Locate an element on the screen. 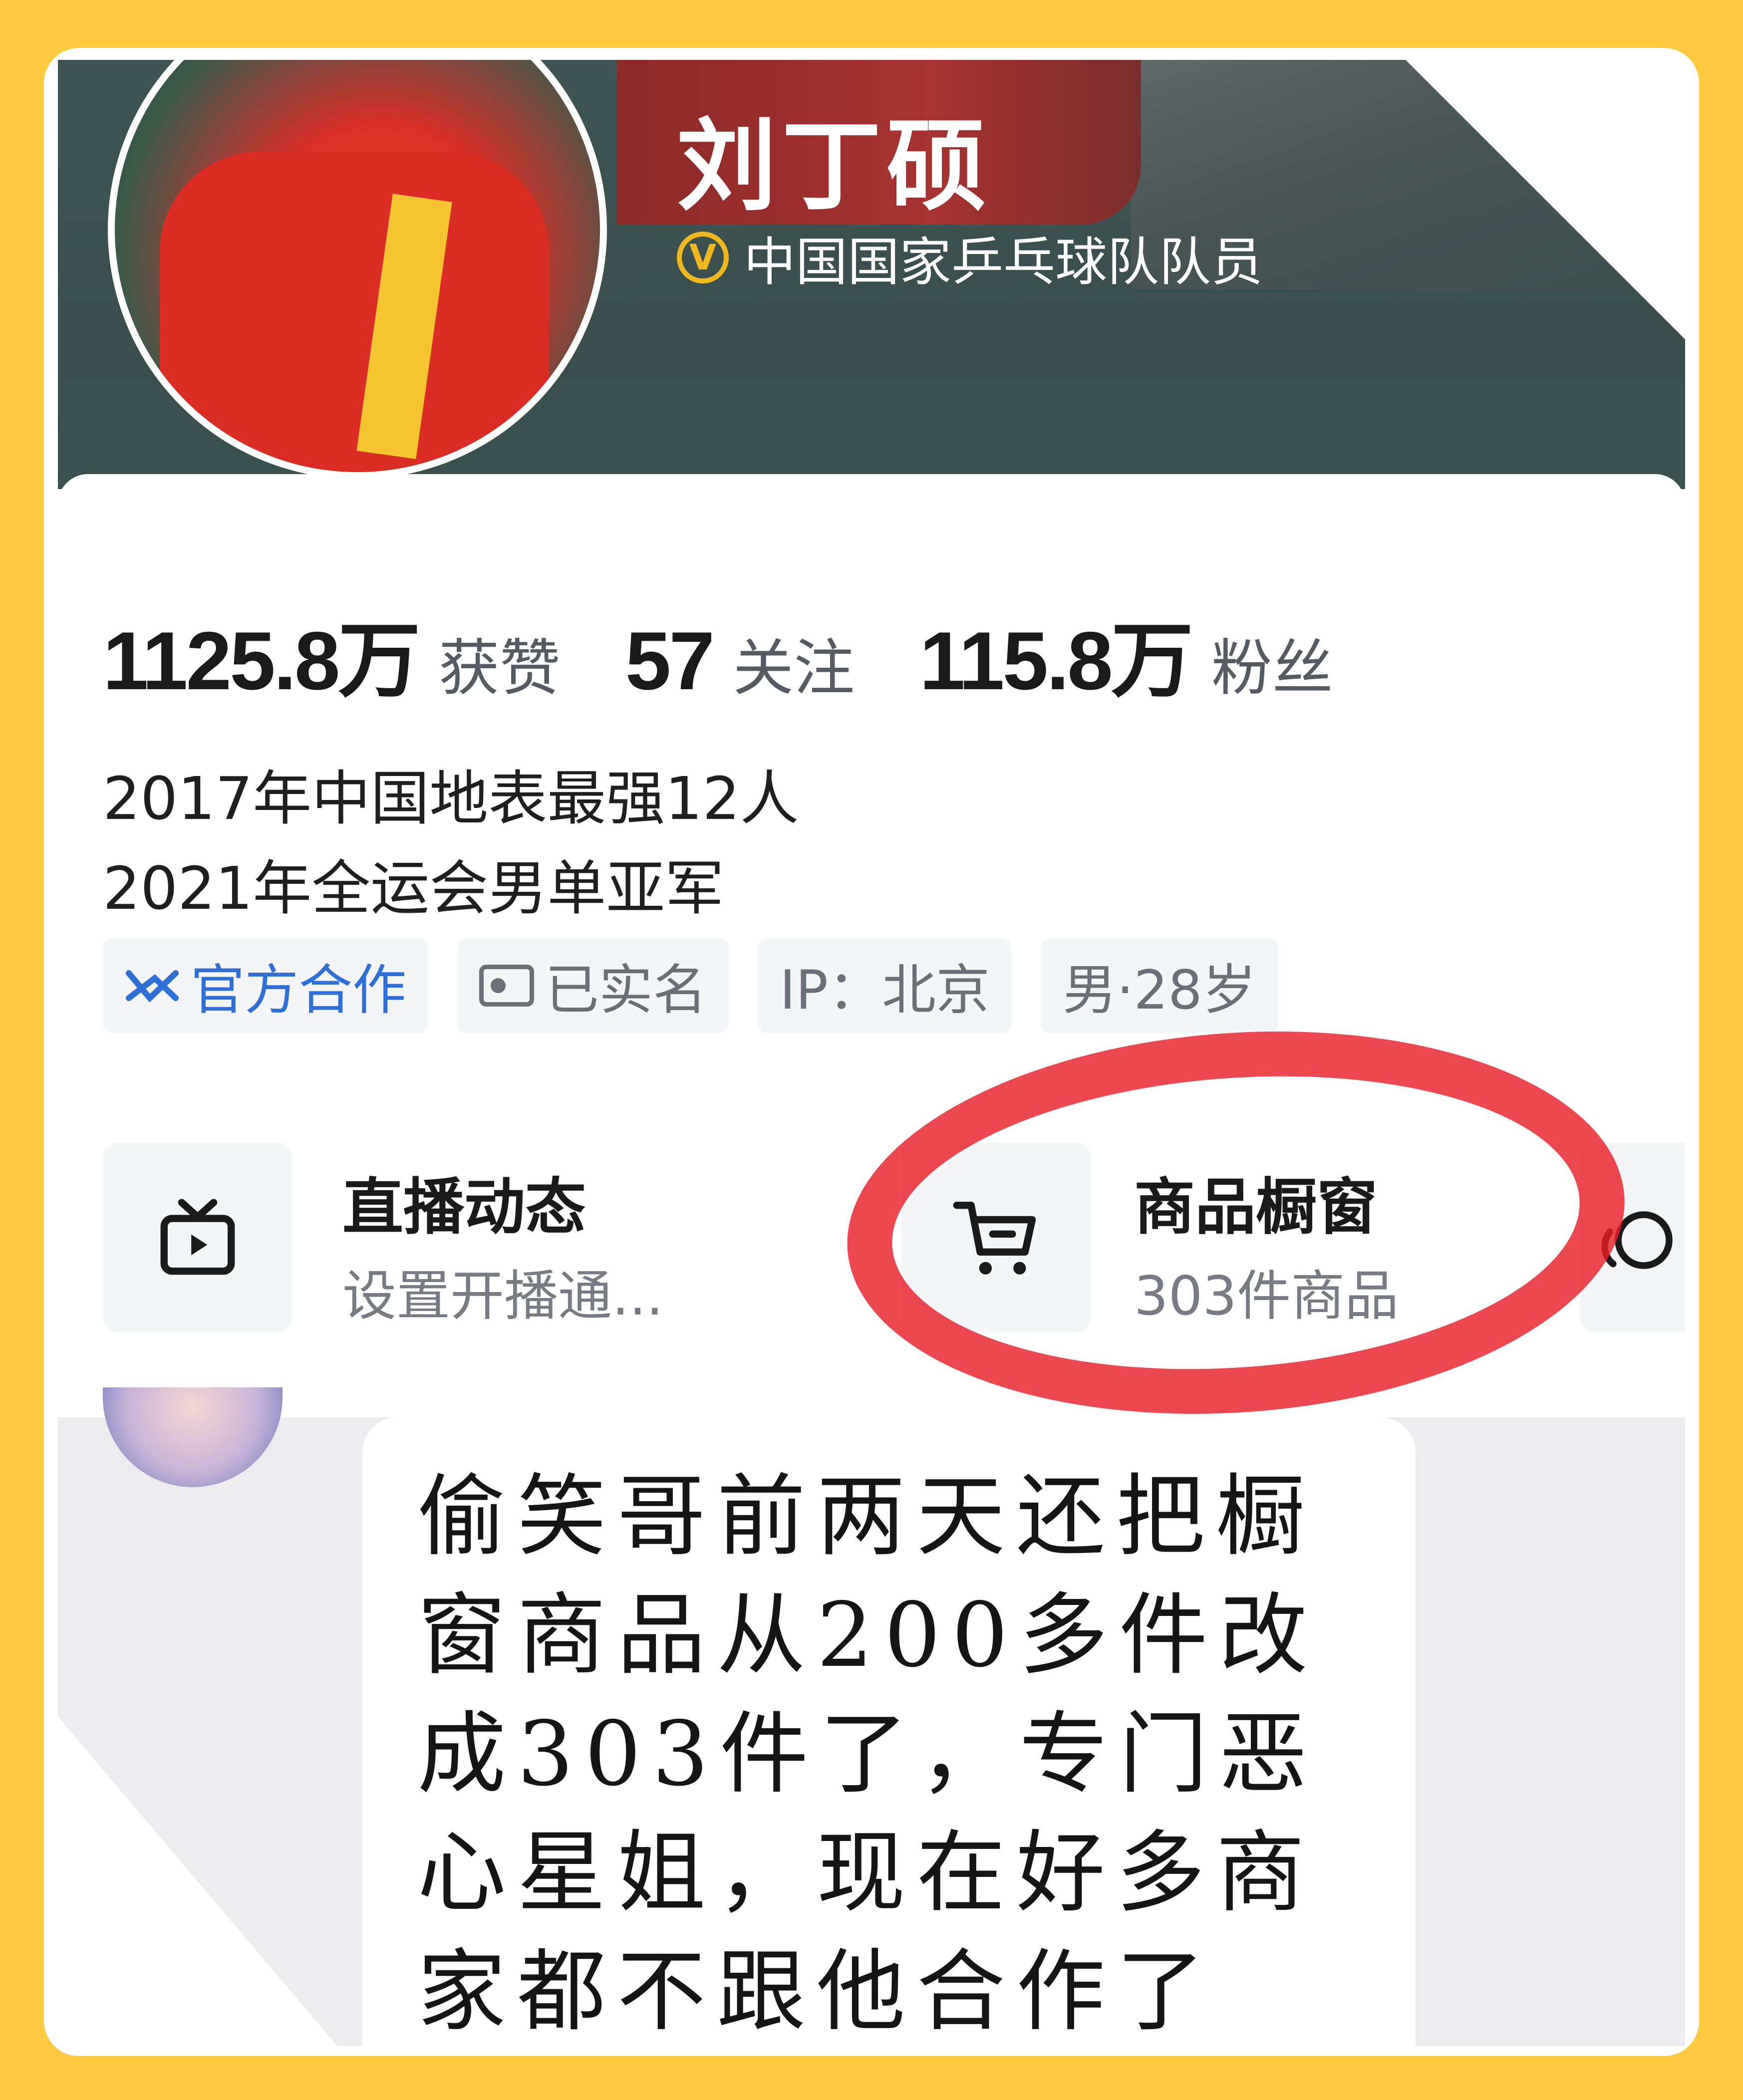  tag-label: 已实名 is located at coordinates (626, 990).